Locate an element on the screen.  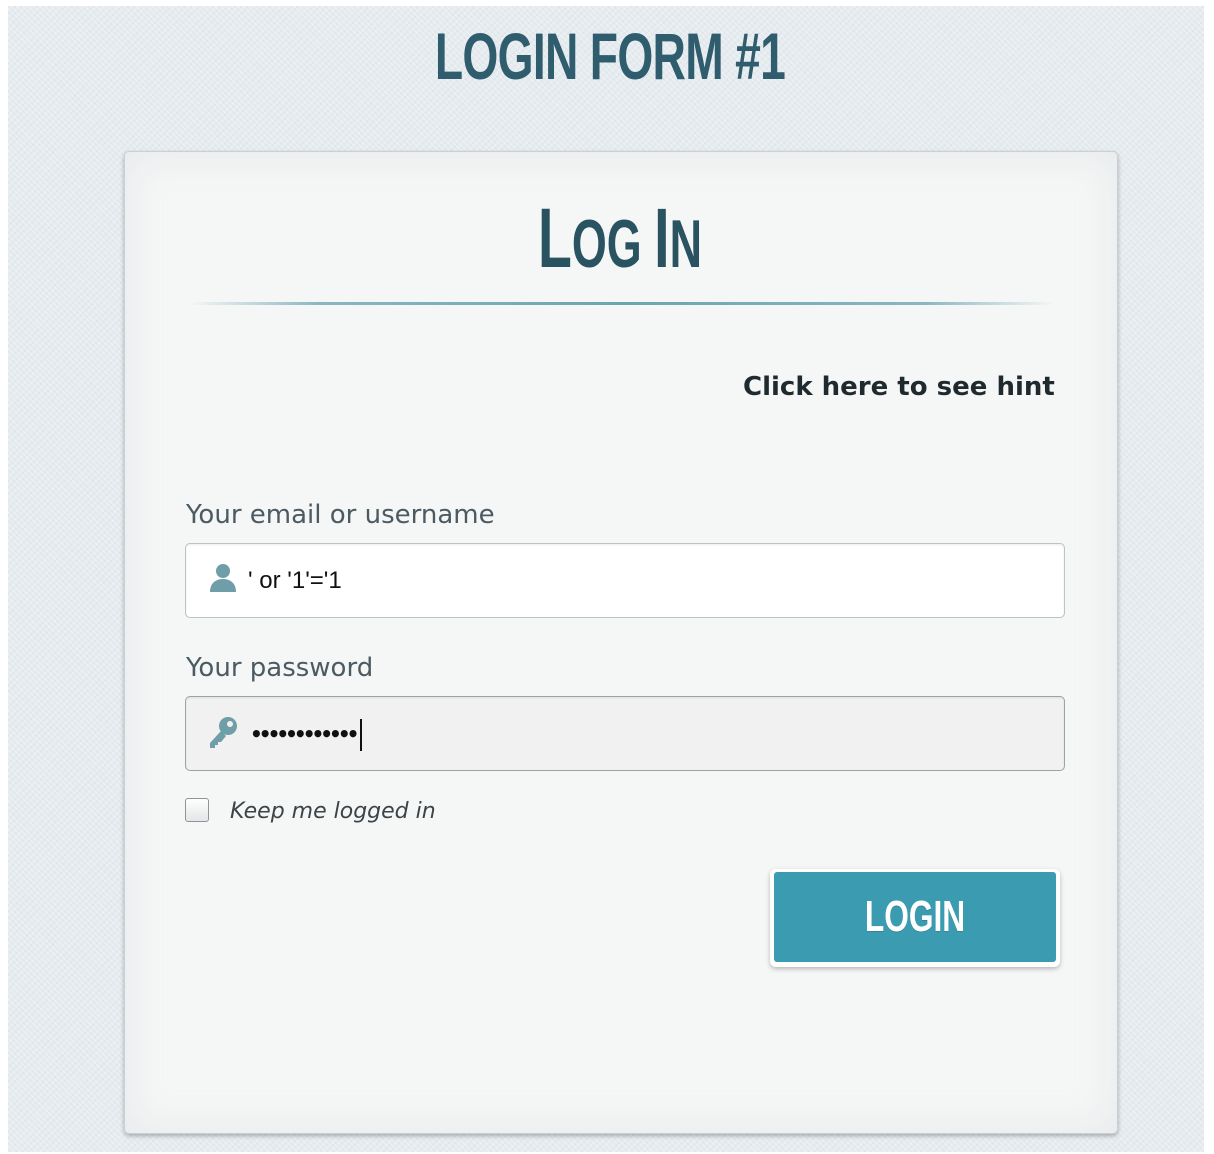
card-title-i: I is located at coordinates (662, 238).